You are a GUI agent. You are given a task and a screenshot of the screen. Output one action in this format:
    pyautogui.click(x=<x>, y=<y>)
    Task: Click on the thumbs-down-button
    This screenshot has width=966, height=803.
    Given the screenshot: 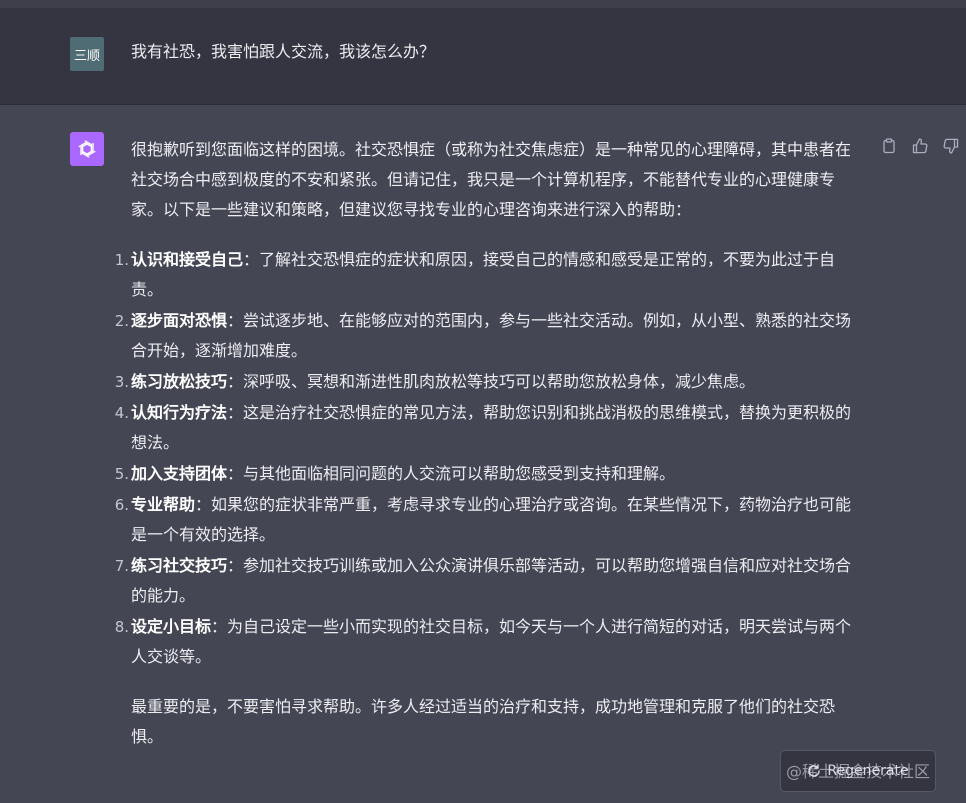 What is the action you would take?
    pyautogui.click(x=951, y=146)
    